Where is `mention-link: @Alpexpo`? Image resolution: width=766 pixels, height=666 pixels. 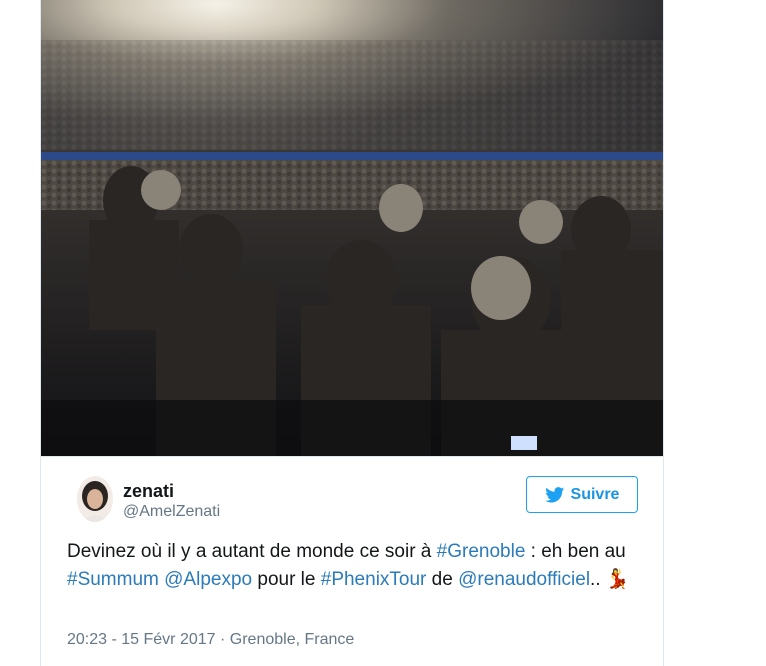
mention-link: @Alpexpo is located at coordinates (208, 579).